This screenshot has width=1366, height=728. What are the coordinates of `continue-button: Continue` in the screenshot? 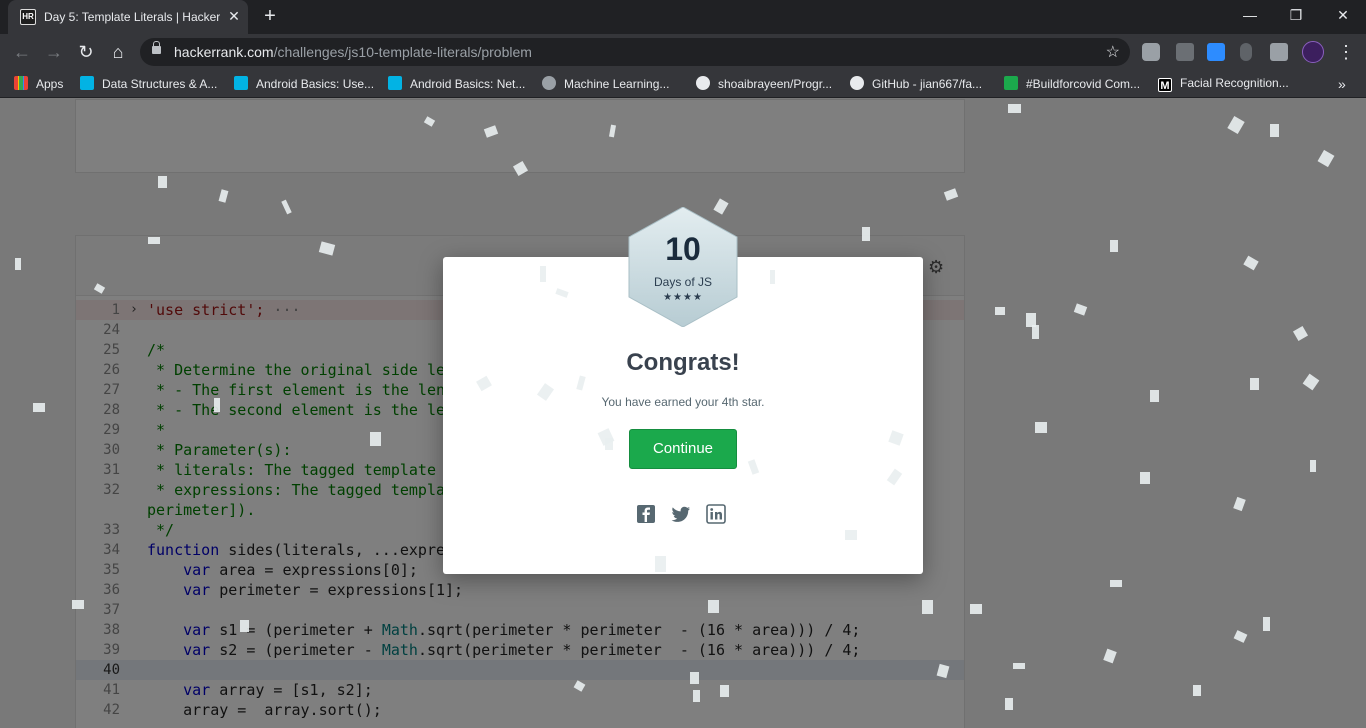 It's located at (683, 449).